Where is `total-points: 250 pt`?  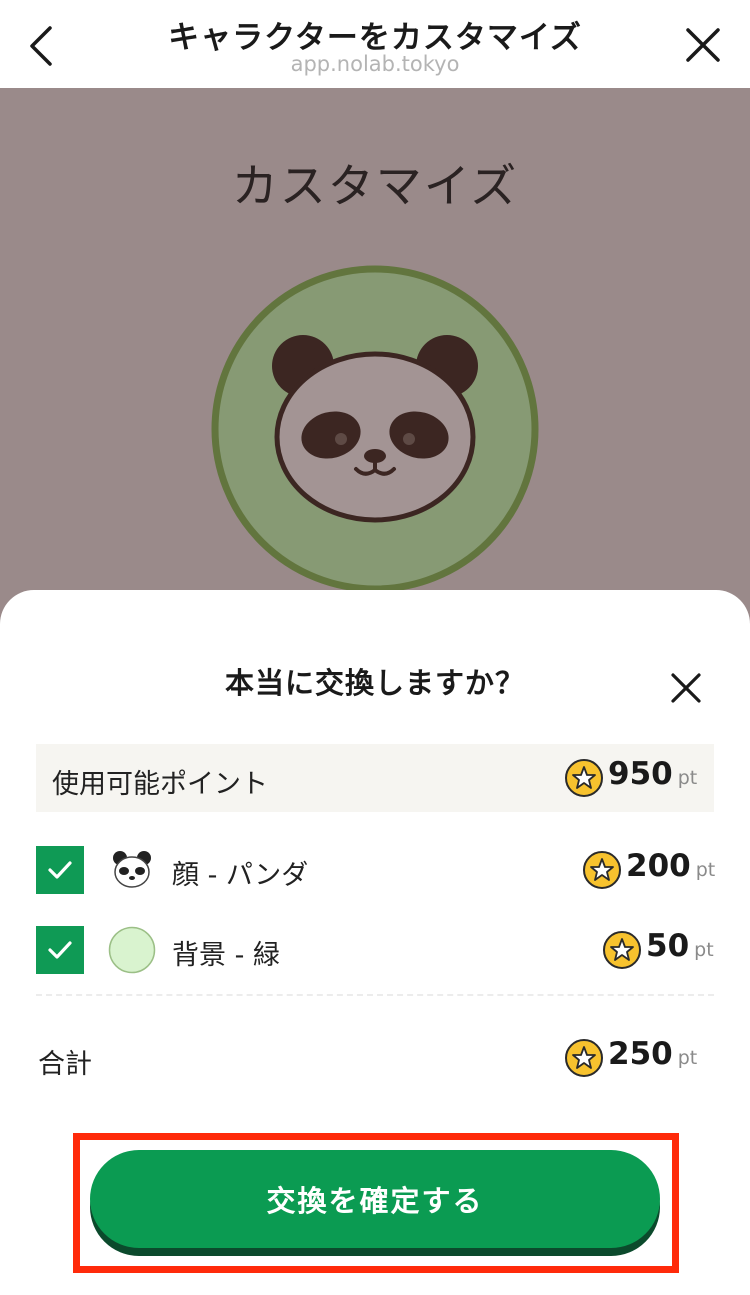
total-points: 250 pt is located at coordinates (630, 1058).